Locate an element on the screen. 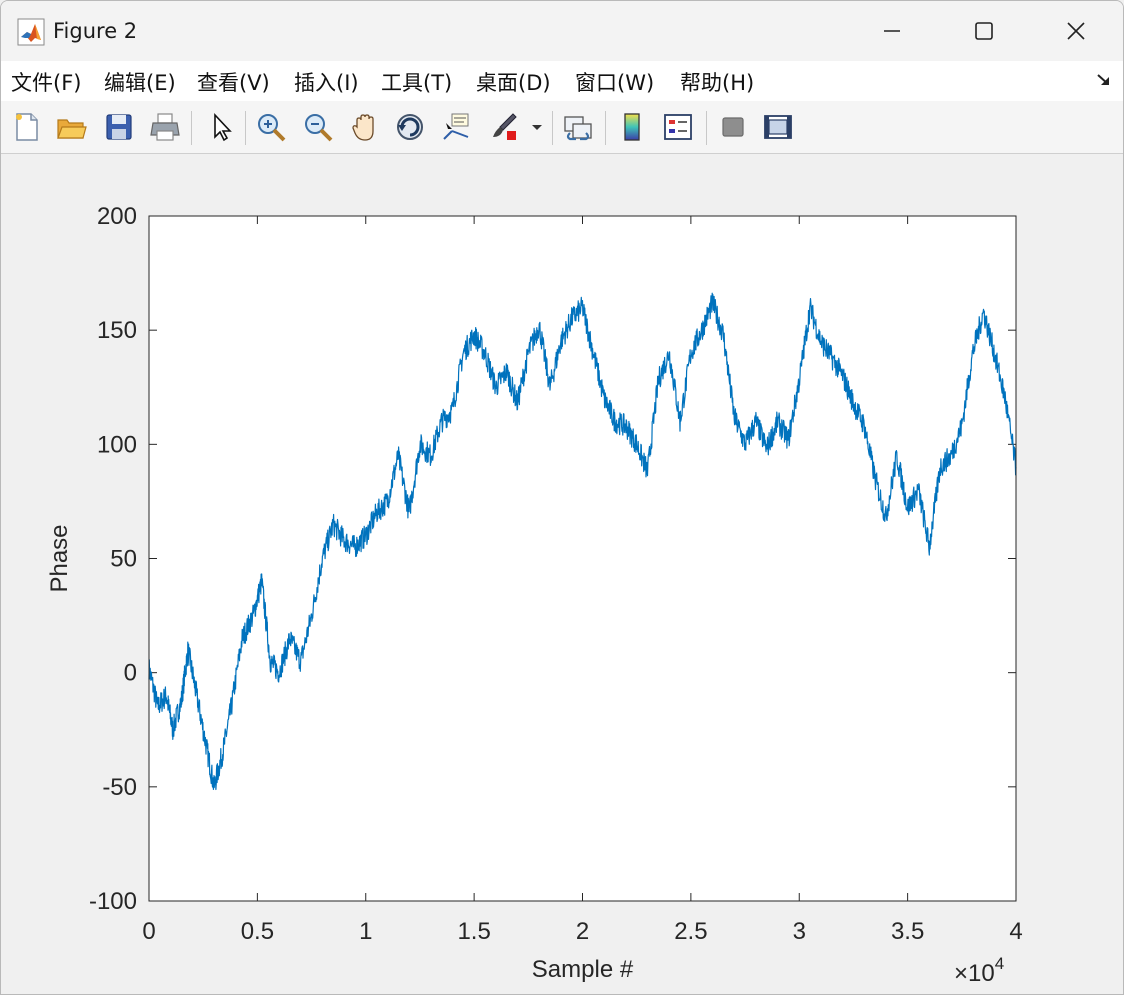 The image size is (1124, 995). x-tick-label: 3.5 is located at coordinates (907, 931).